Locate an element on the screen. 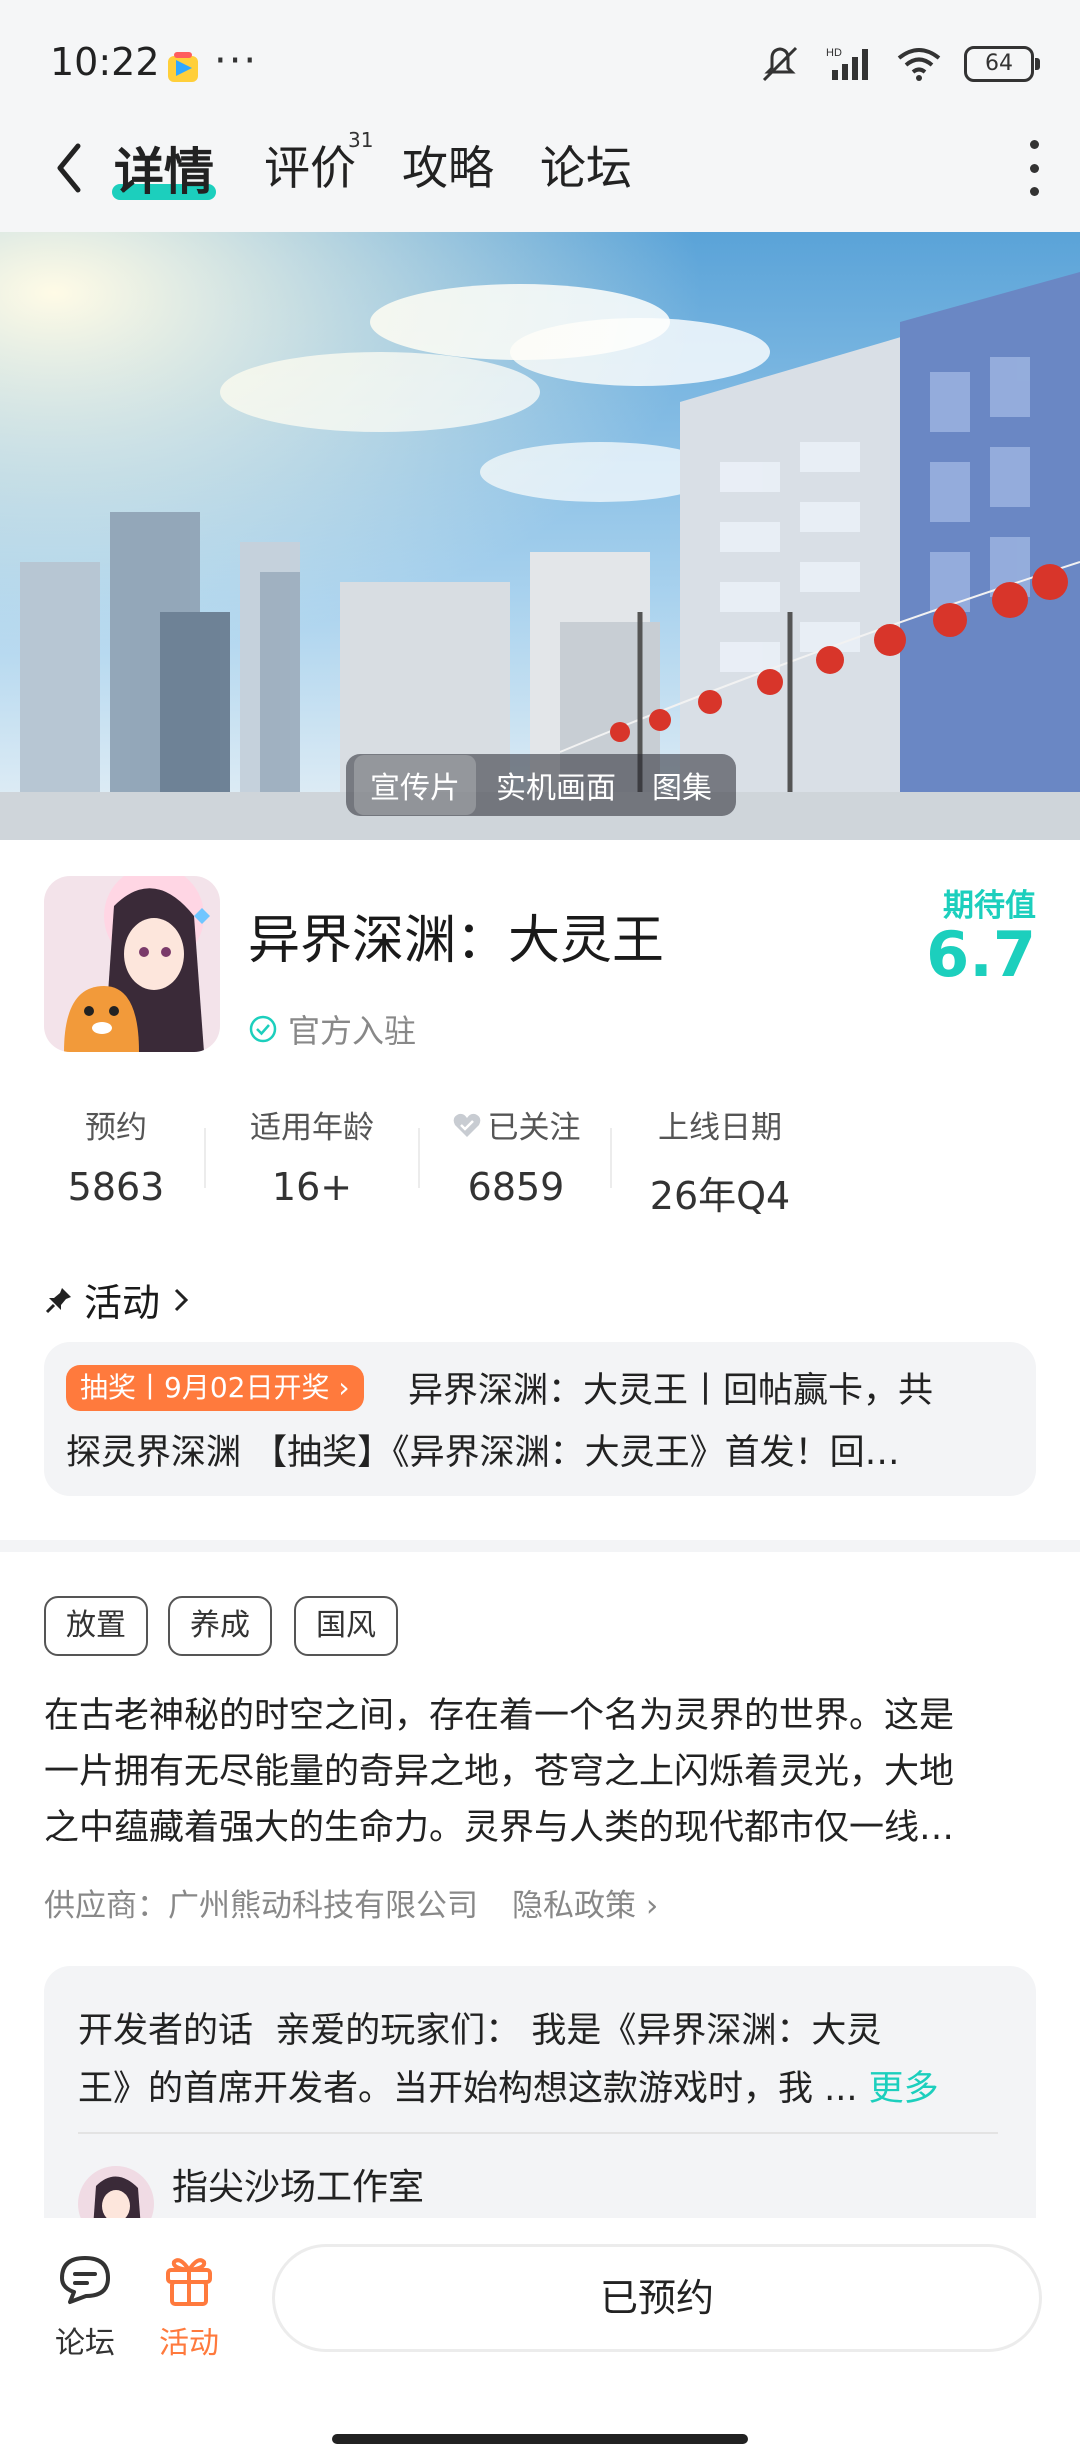 The height and width of the screenshot is (2460, 1080). stat-label: 适用年龄 is located at coordinates (312, 1128).